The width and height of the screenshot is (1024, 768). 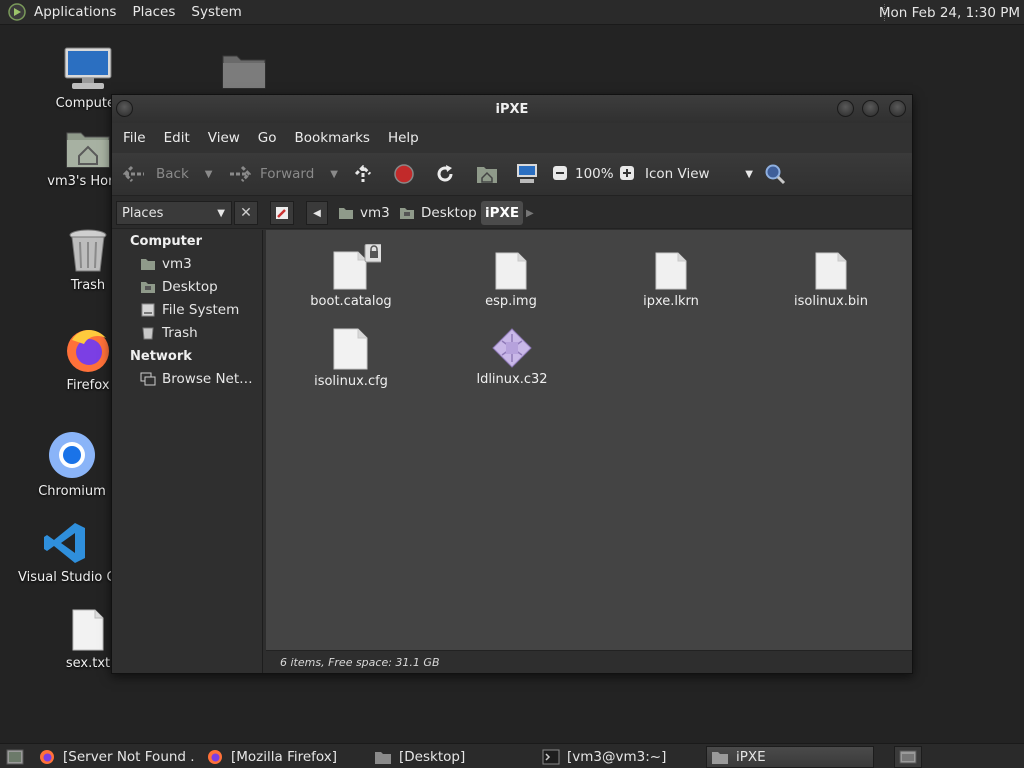 I want to click on zoom-out-icon, so click(x=560, y=173).